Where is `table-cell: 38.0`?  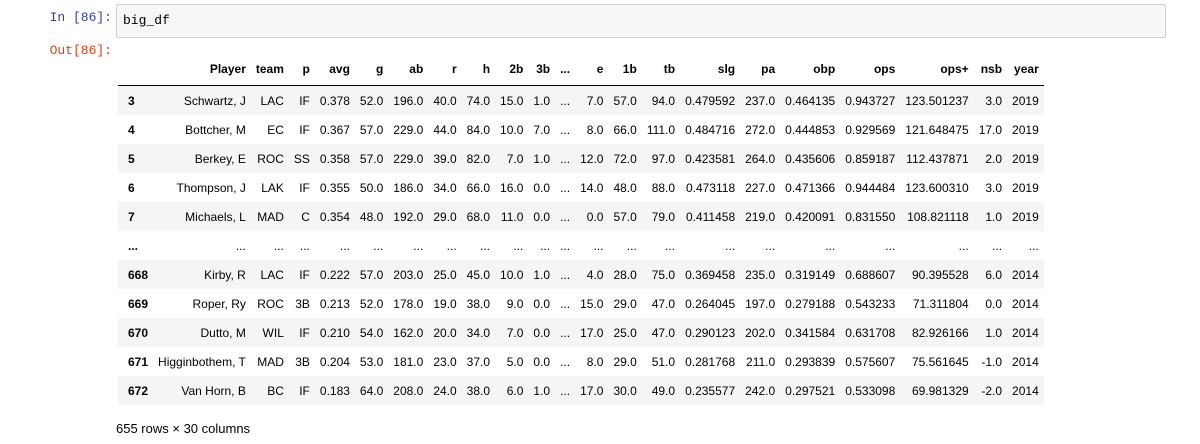 table-cell: 38.0 is located at coordinates (478, 390).